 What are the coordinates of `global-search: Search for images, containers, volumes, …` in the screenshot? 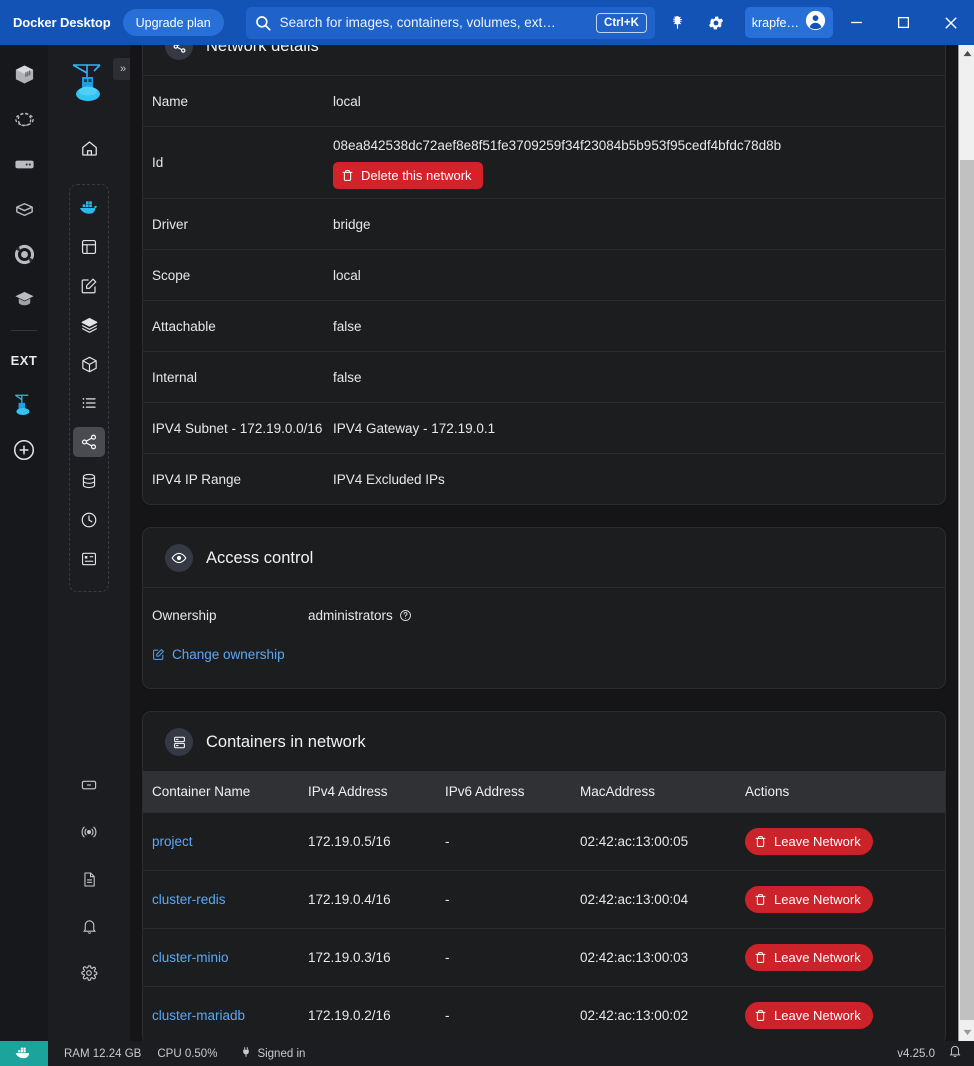 It's located at (450, 22).